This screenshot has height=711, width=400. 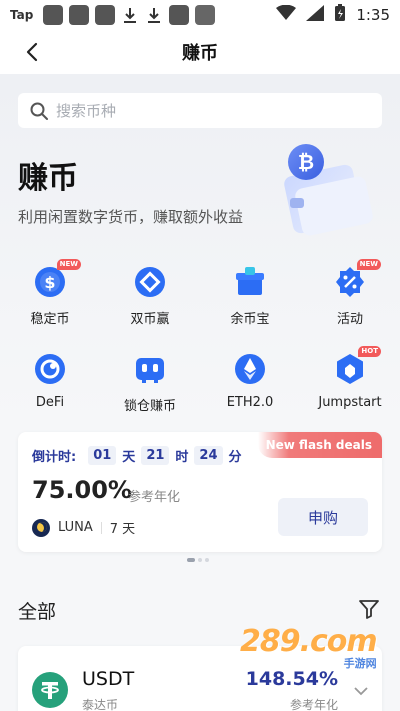 I want to click on header: 赚币, so click(x=200, y=52).